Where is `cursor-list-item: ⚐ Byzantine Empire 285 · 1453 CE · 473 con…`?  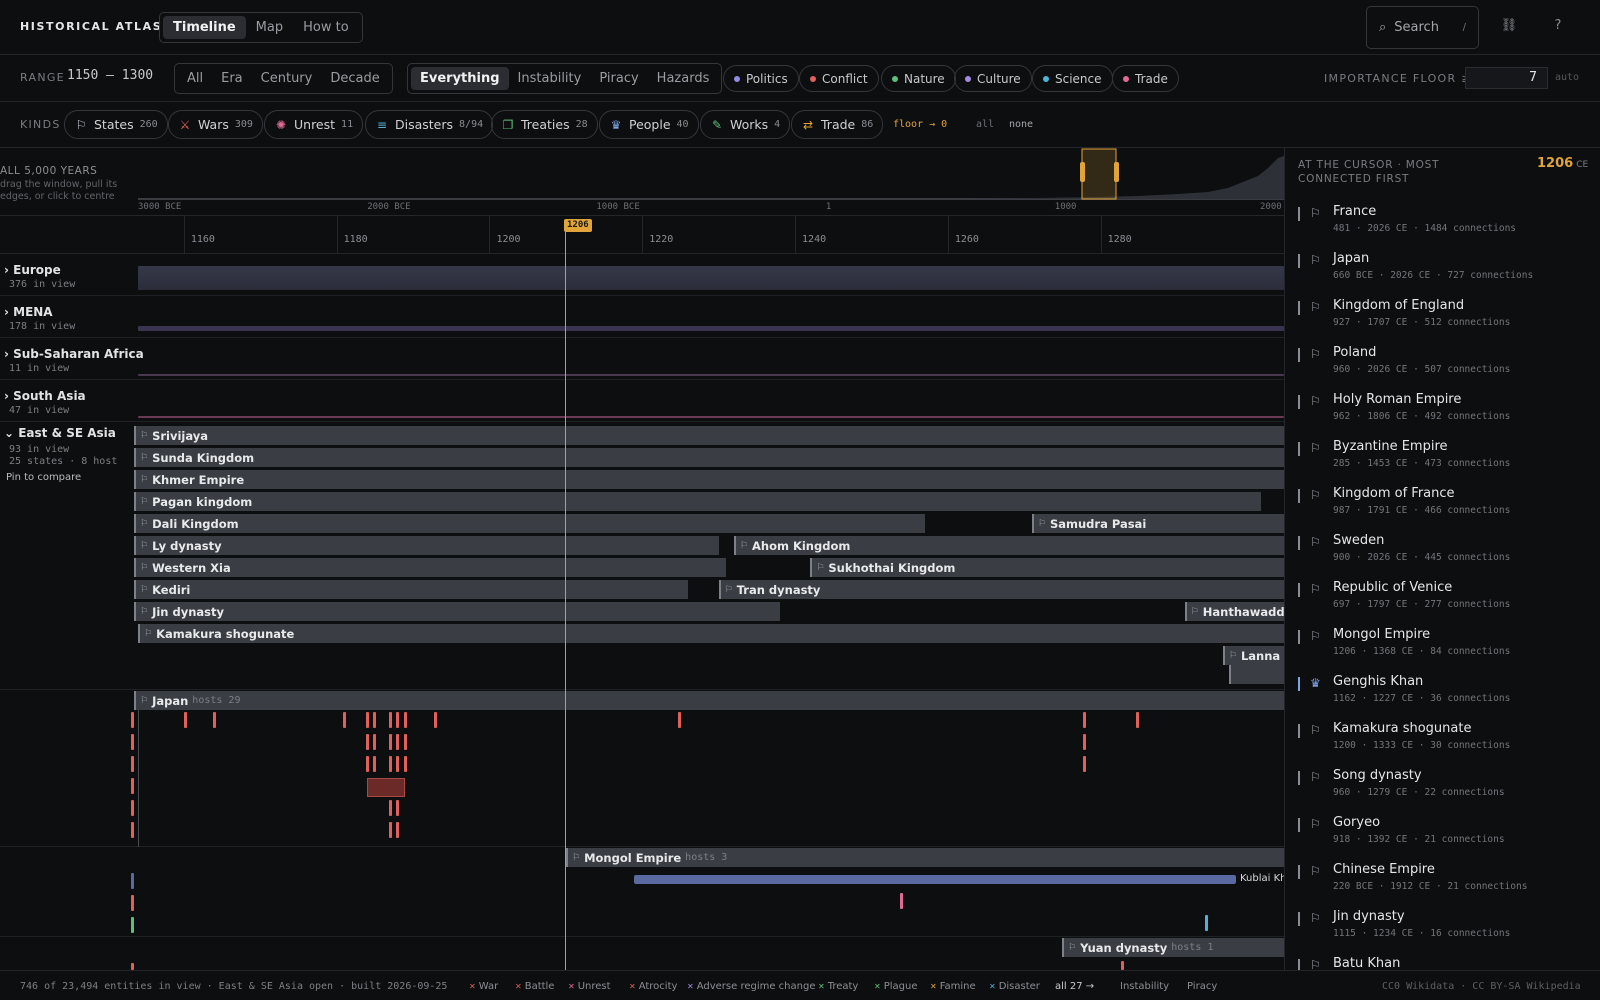 cursor-list-item: ⚐ Byzantine Empire 285 · 1453 CE · 473 con… is located at coordinates (1448, 461).